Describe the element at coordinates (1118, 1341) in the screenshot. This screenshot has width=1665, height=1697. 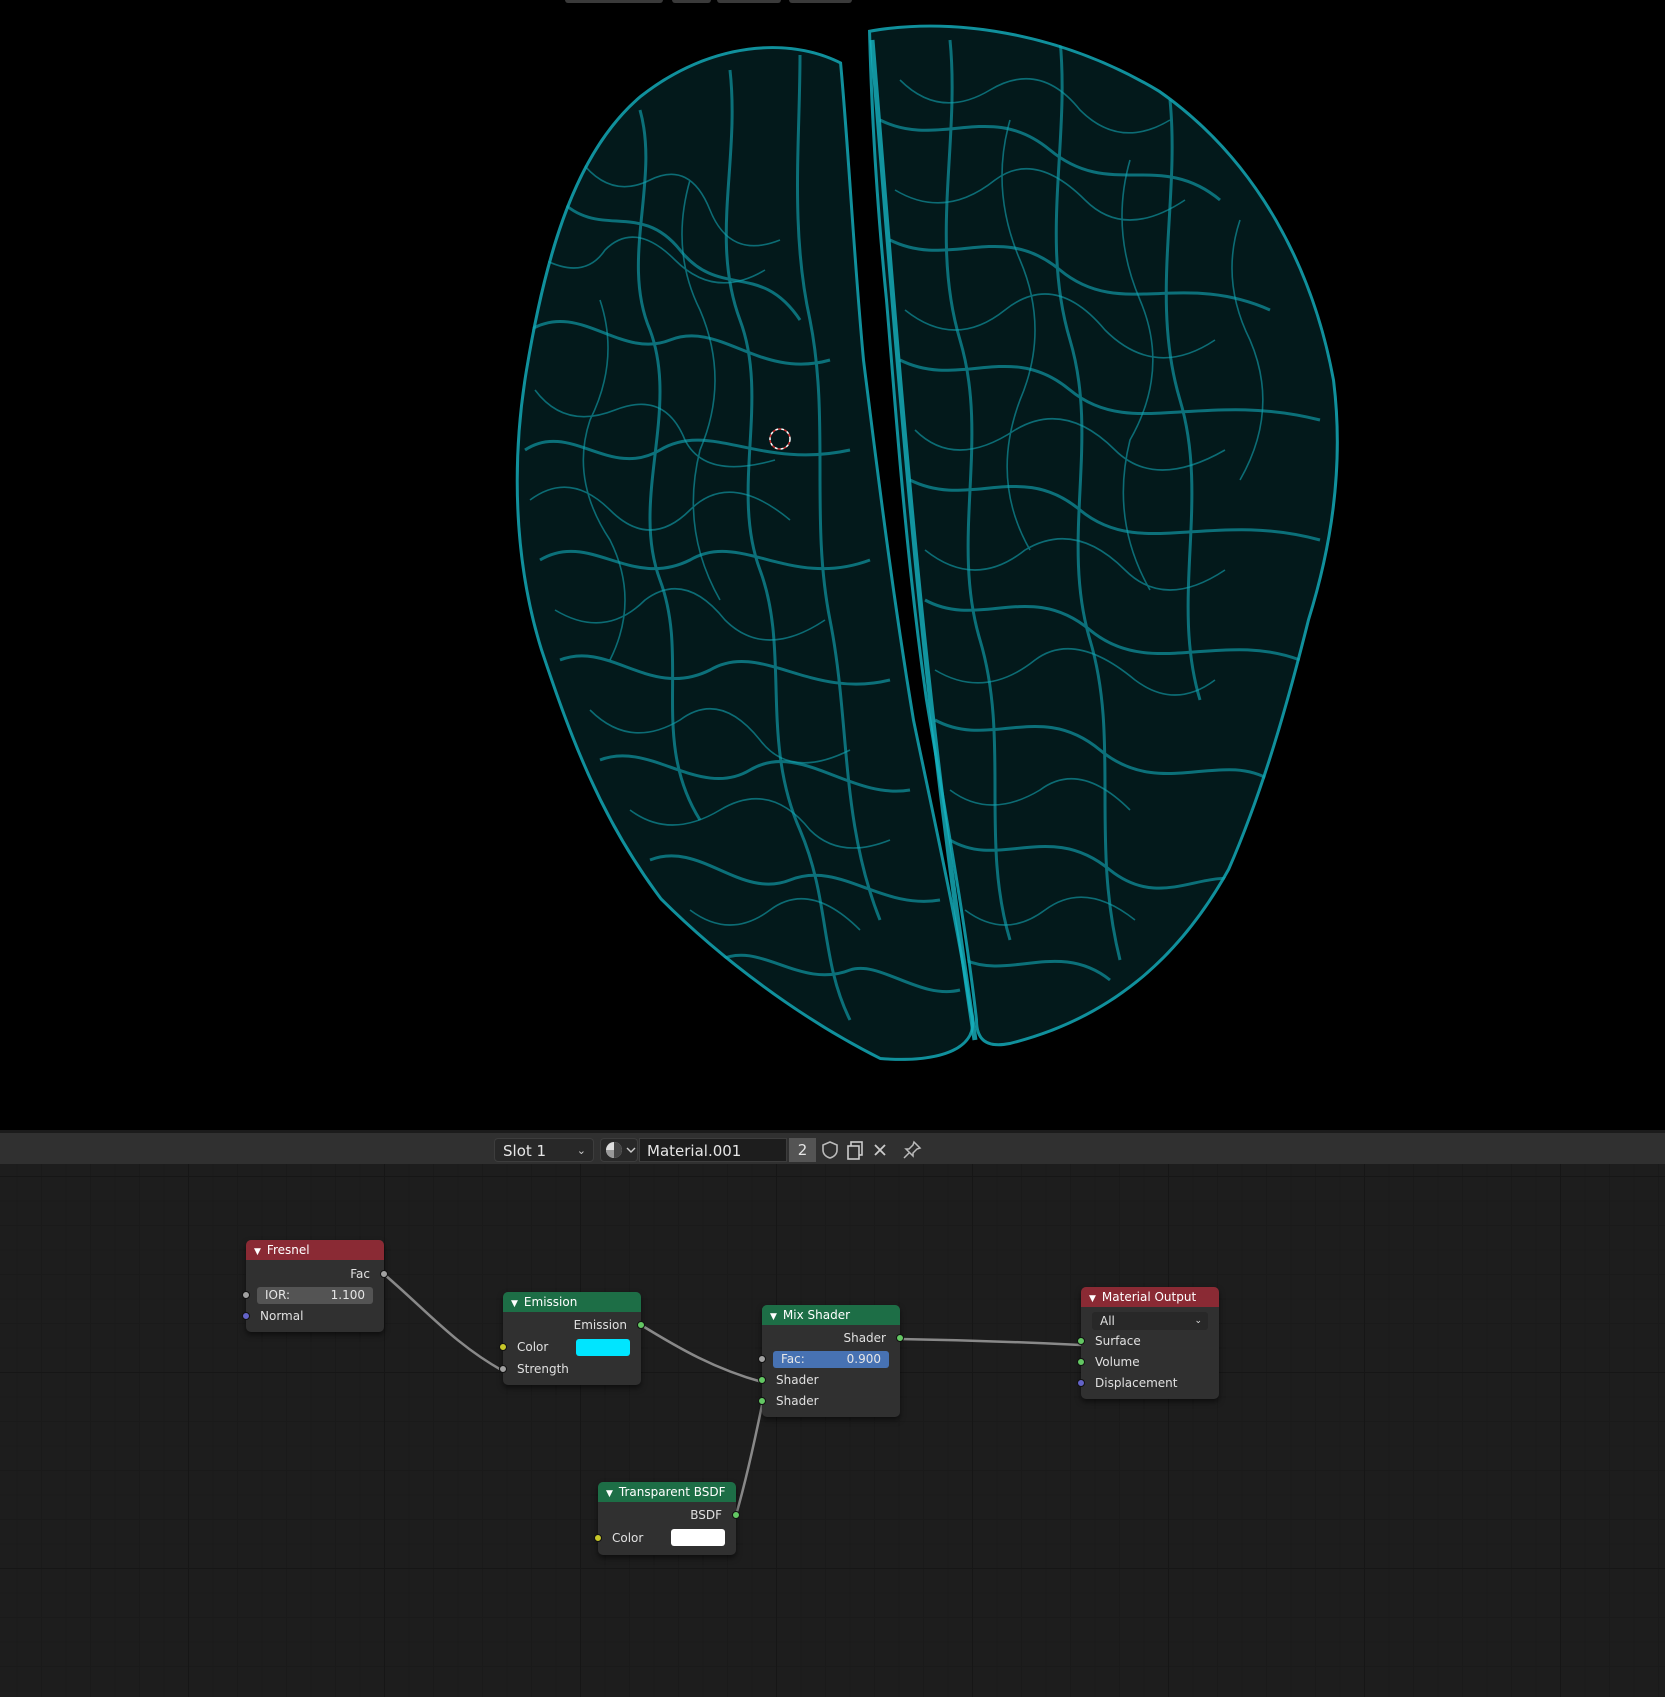
I see `surface-label: Surface` at that location.